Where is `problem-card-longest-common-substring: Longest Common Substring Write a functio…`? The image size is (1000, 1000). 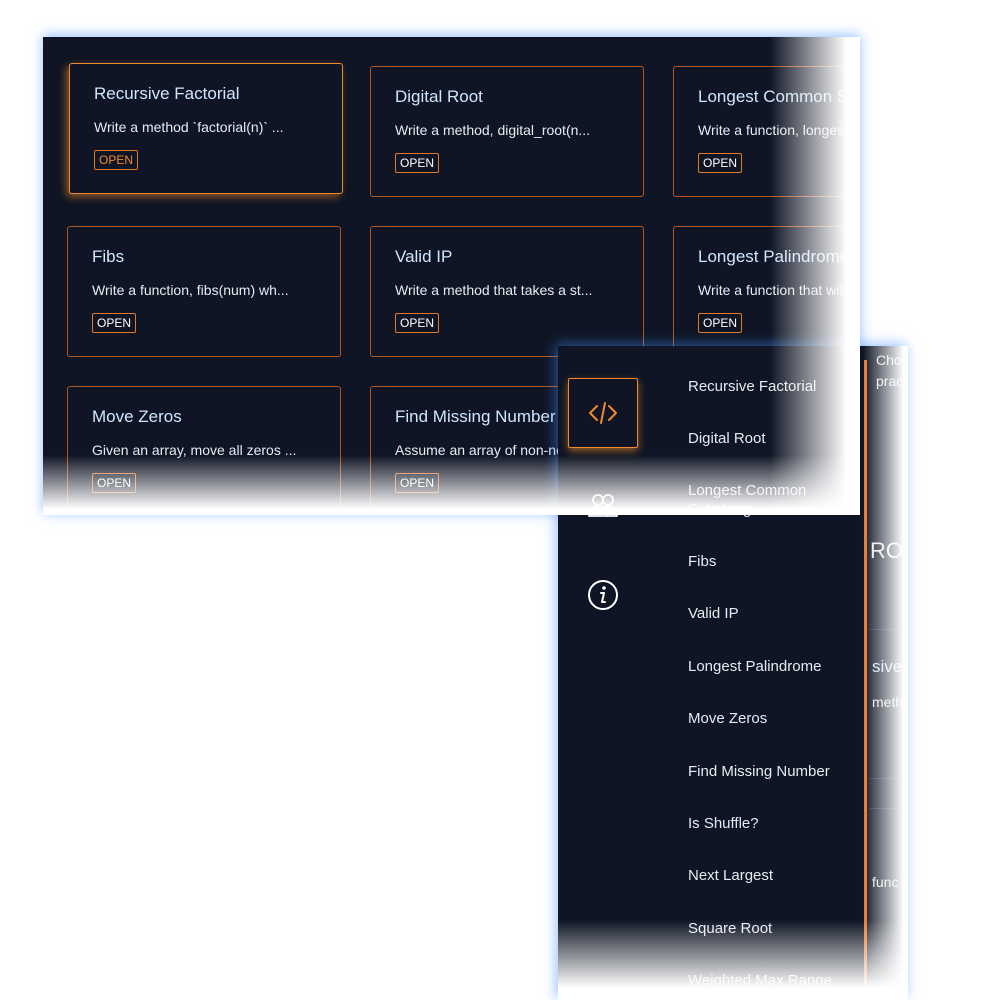 problem-card-longest-common-substring: Longest Common Substring Write a functio… is located at coordinates (766, 131).